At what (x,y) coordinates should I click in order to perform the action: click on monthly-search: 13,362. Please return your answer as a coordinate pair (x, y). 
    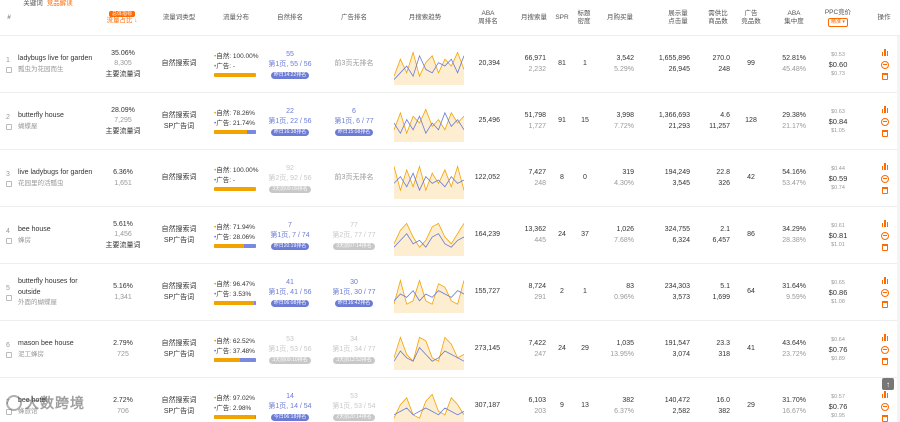
    Looking at the image, I should click on (535, 229).